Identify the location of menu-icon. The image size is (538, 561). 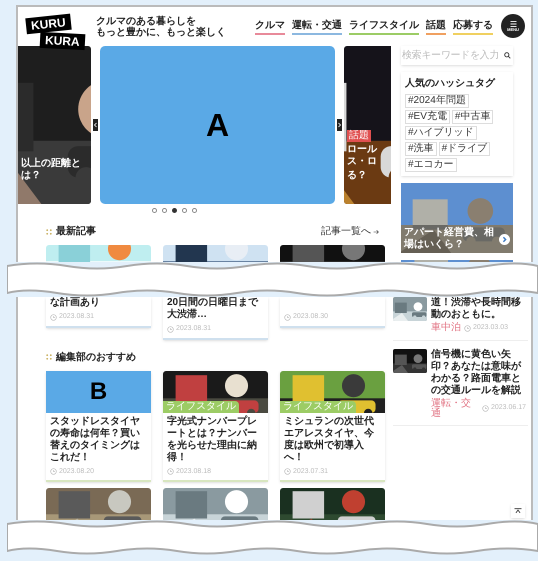
(513, 23).